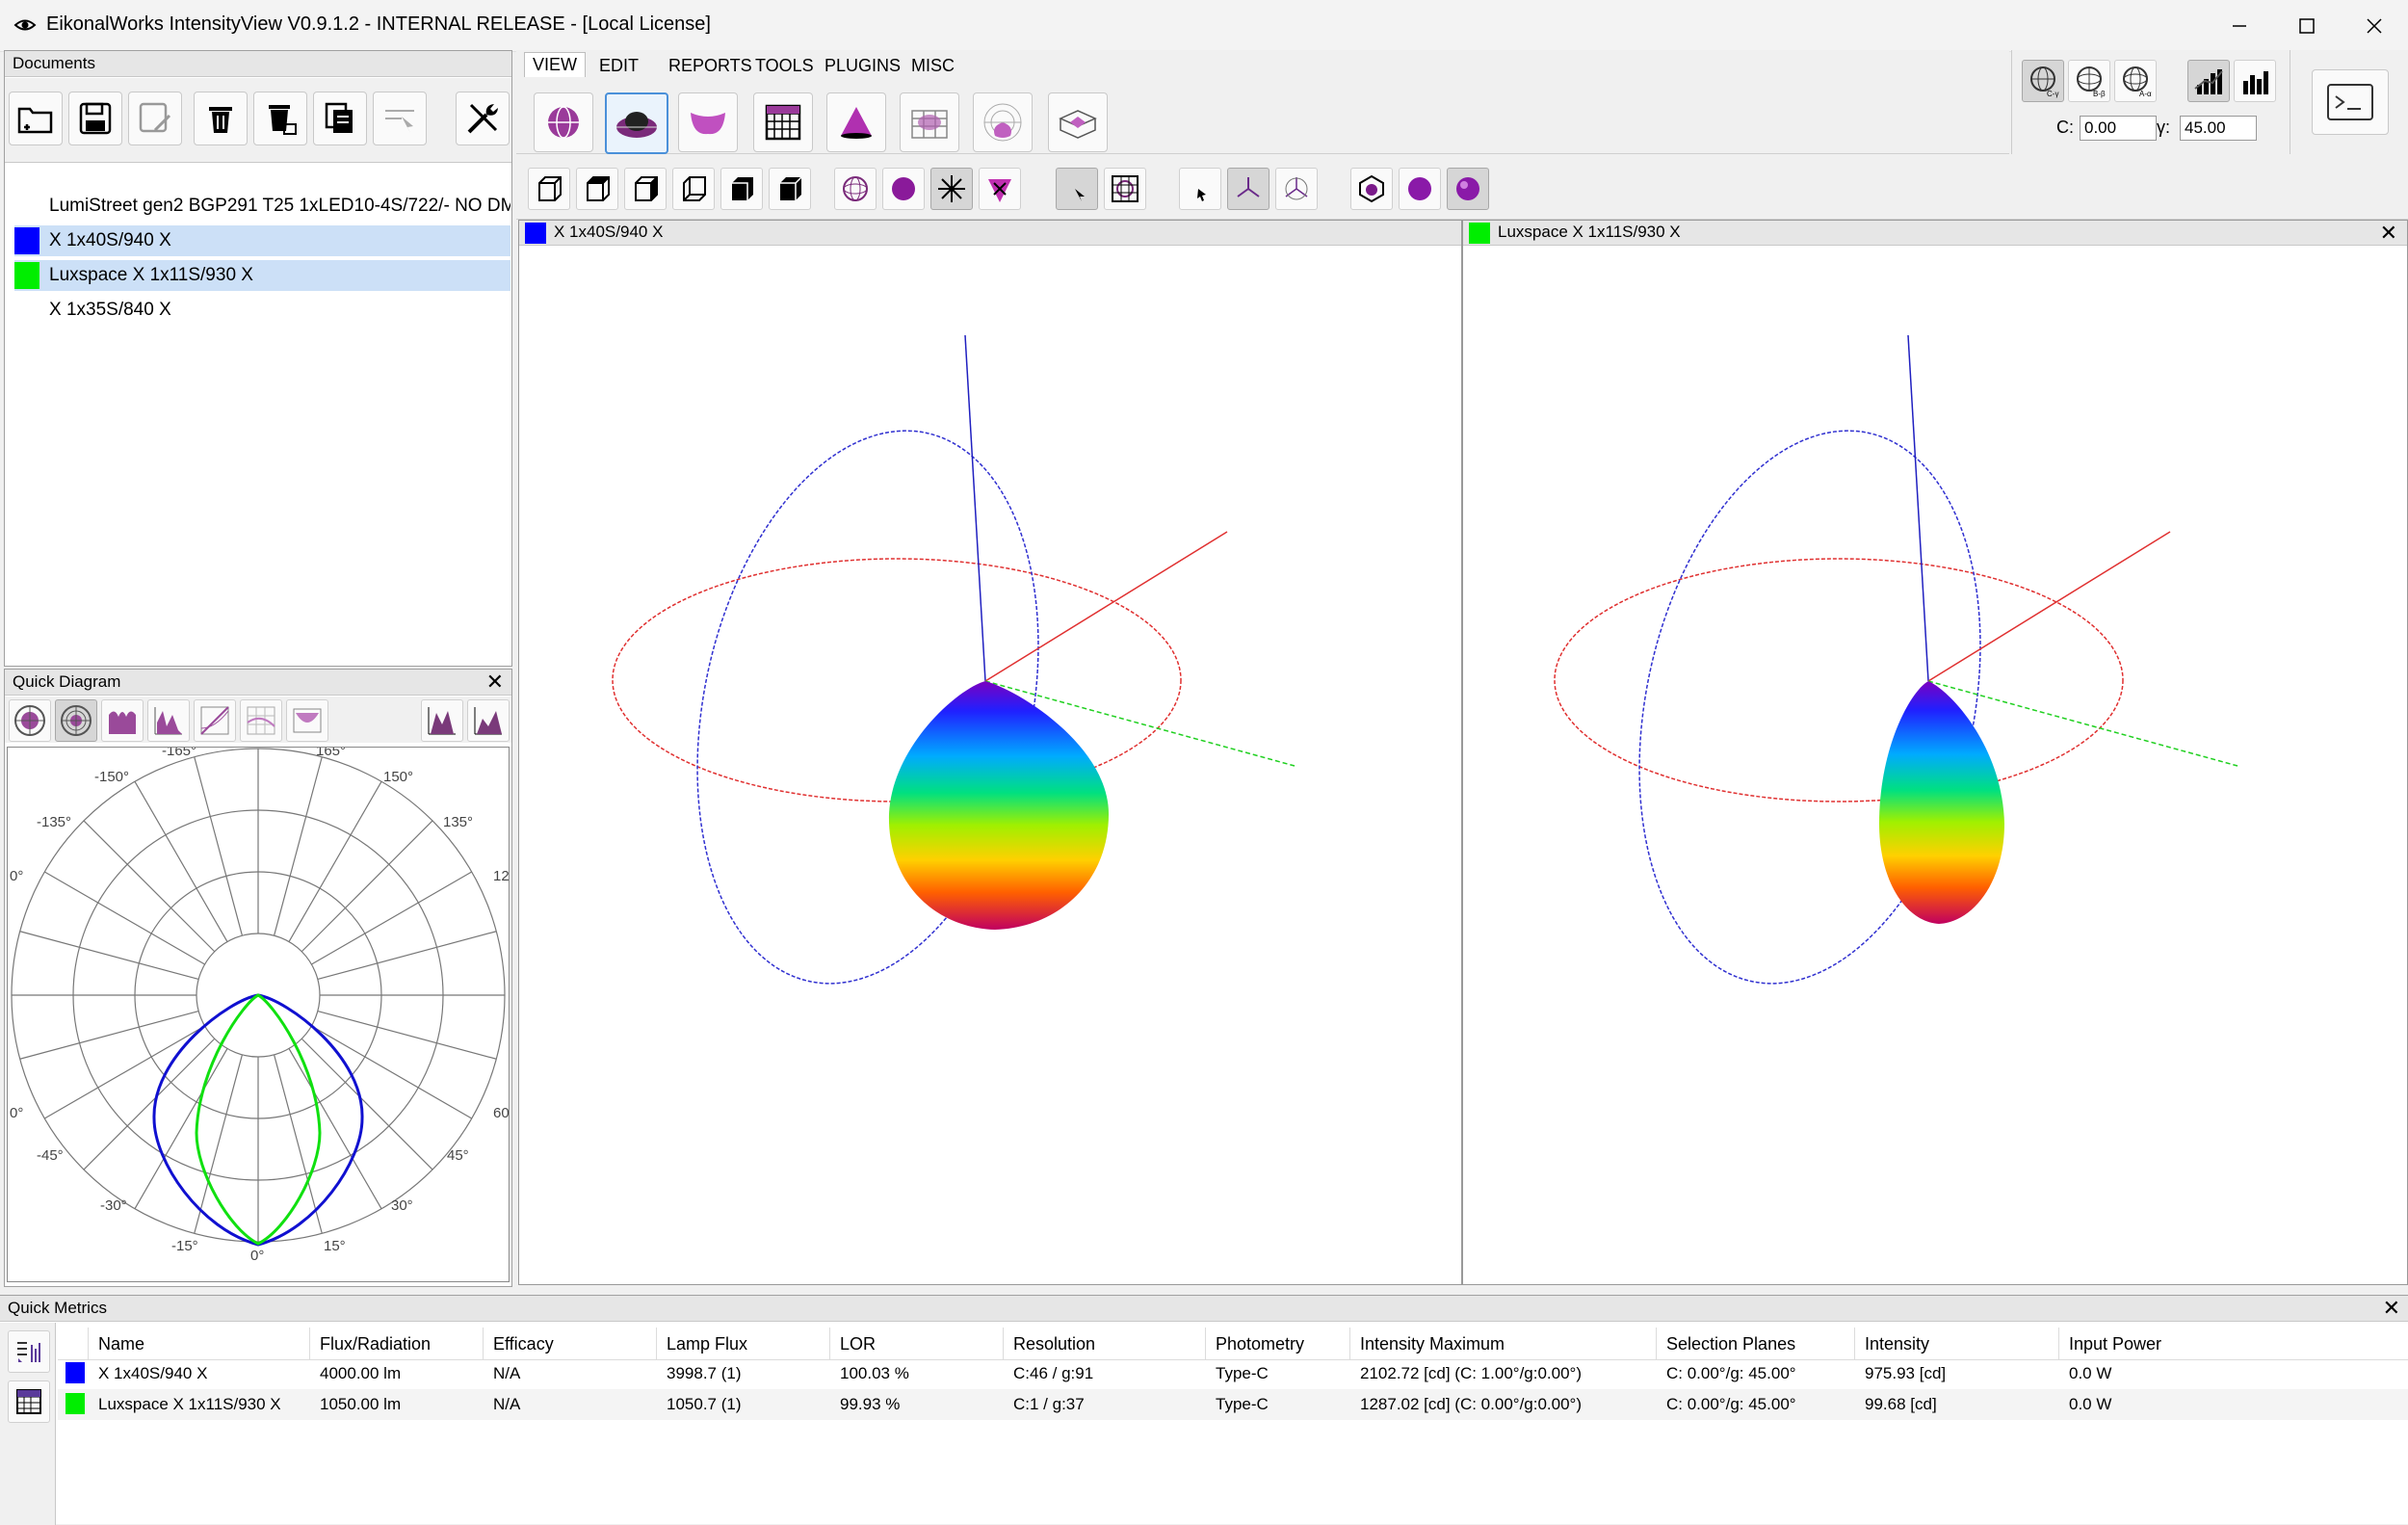  I want to click on globe-c-gamma-icon: C-γ, so click(2044, 82).